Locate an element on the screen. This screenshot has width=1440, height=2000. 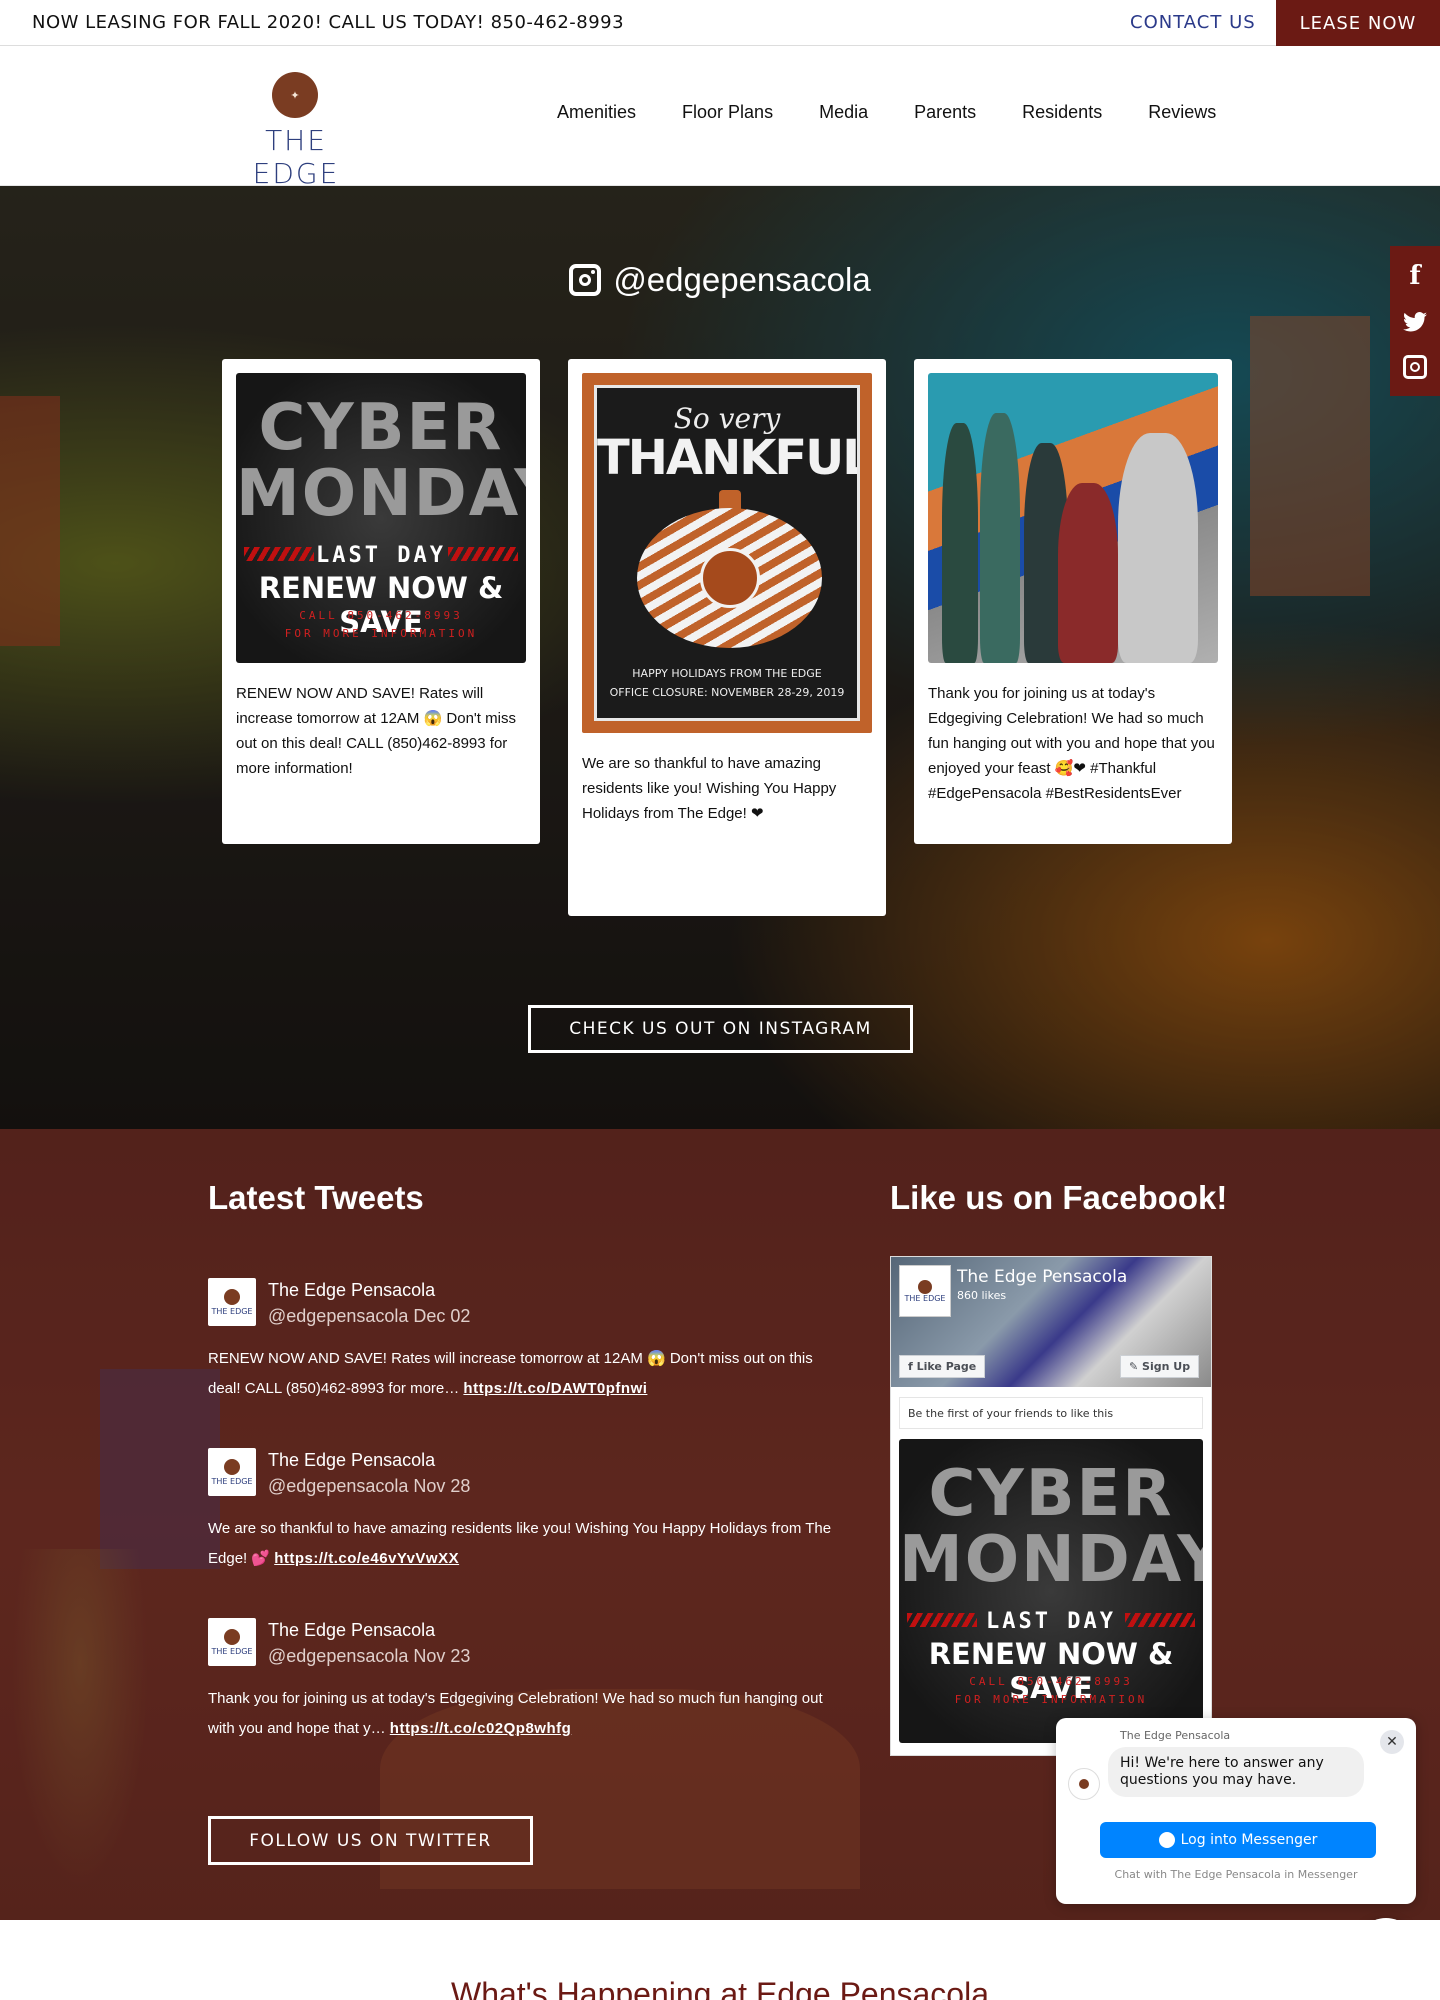
instagram-handle: @edgepensacola is located at coordinates (720, 280).